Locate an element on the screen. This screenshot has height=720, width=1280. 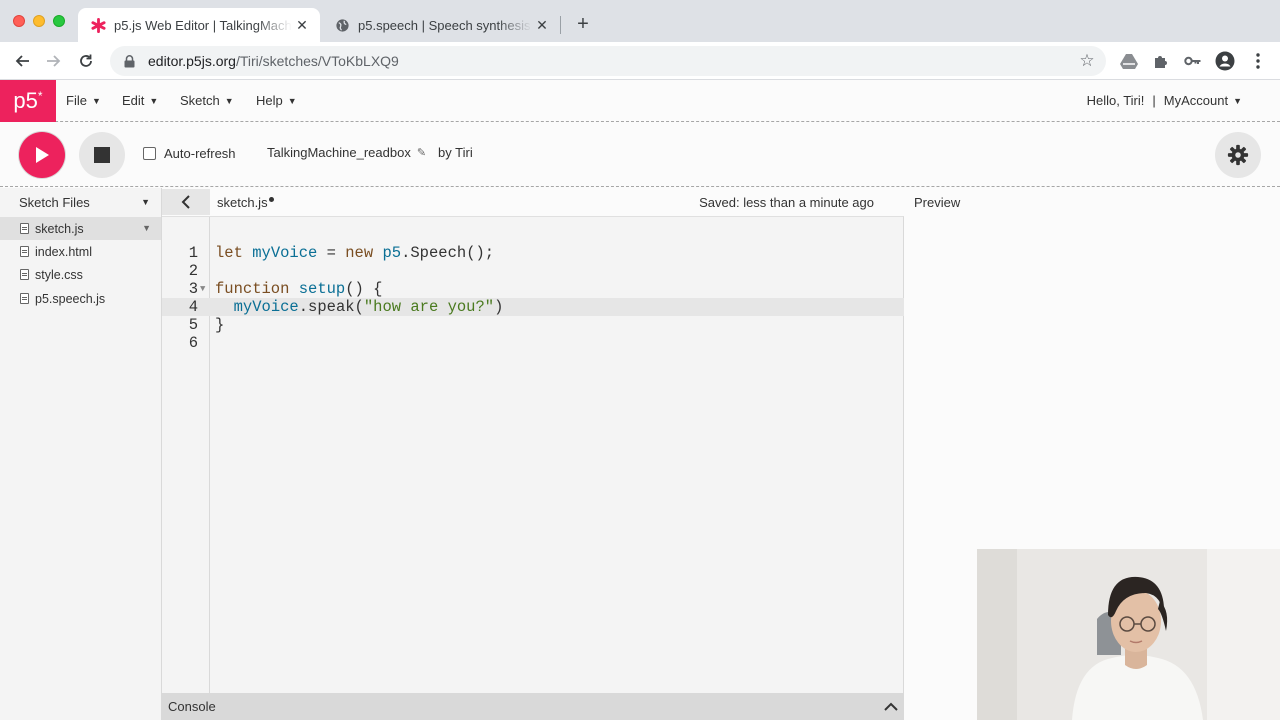
stop-button is located at coordinates (102, 155).